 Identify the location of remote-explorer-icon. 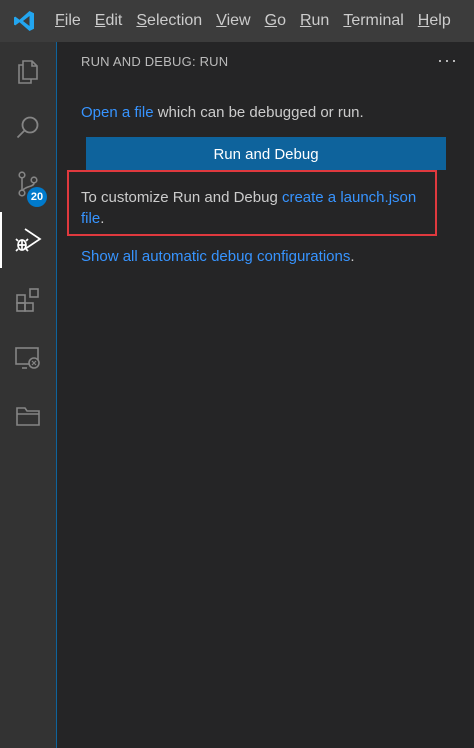
(28, 358).